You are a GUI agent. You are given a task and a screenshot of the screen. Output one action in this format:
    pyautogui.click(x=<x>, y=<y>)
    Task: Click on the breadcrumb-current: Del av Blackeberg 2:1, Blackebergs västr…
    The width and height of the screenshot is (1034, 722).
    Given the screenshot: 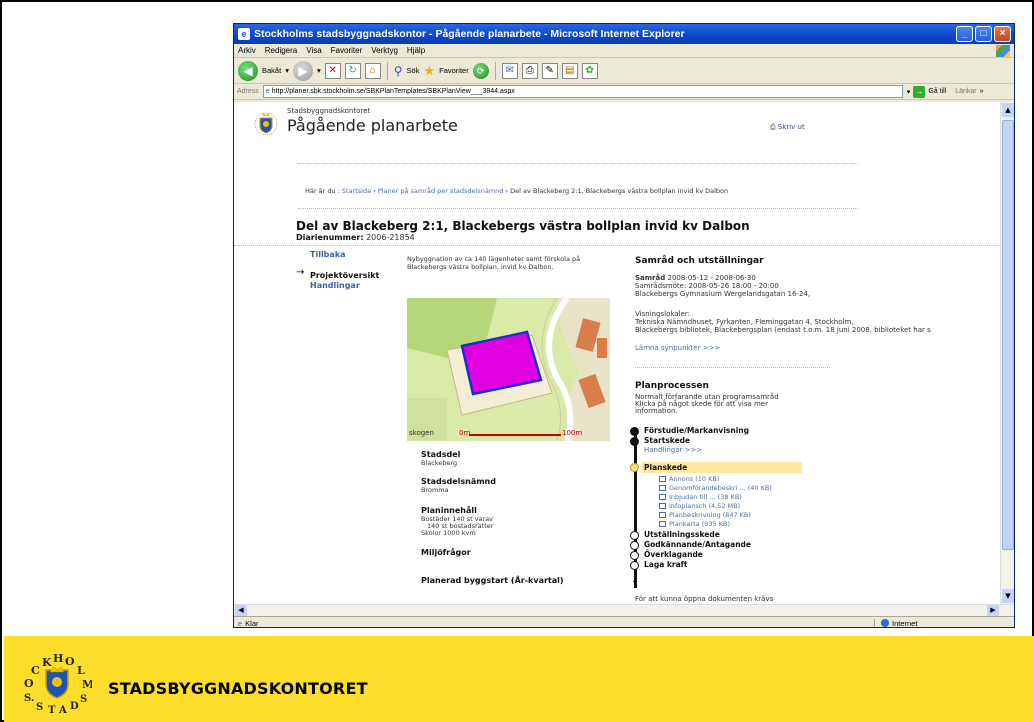 What is the action you would take?
    pyautogui.click(x=619, y=191)
    